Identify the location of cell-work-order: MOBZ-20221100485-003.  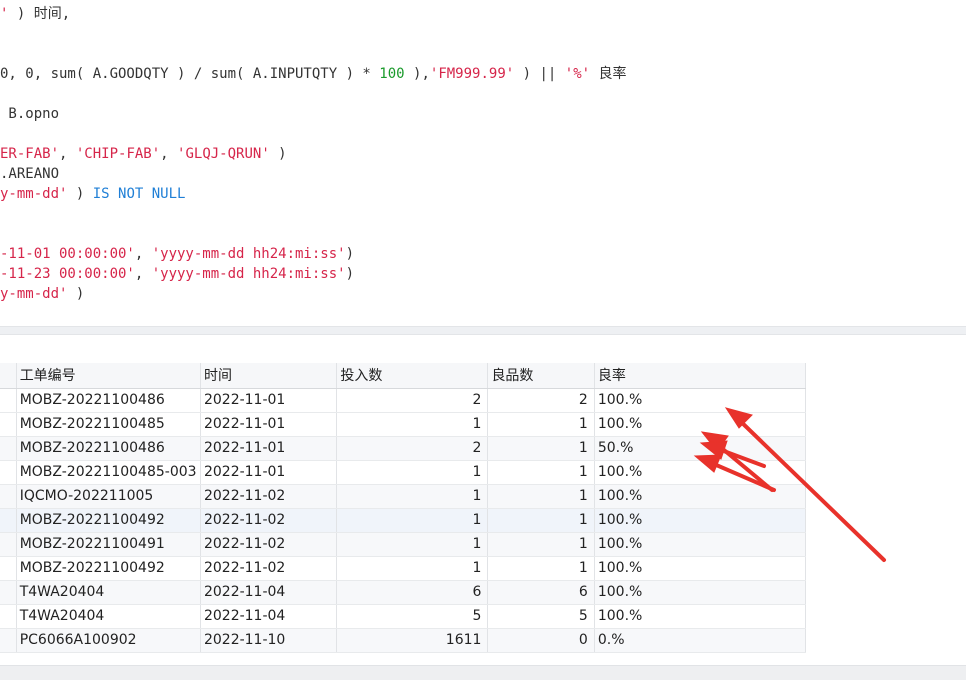
(108, 472).